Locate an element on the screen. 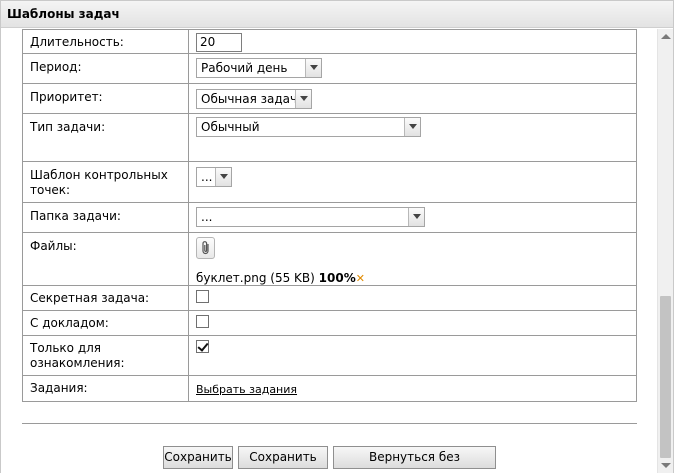  secret-label: Секретная задача: is located at coordinates (105, 298).